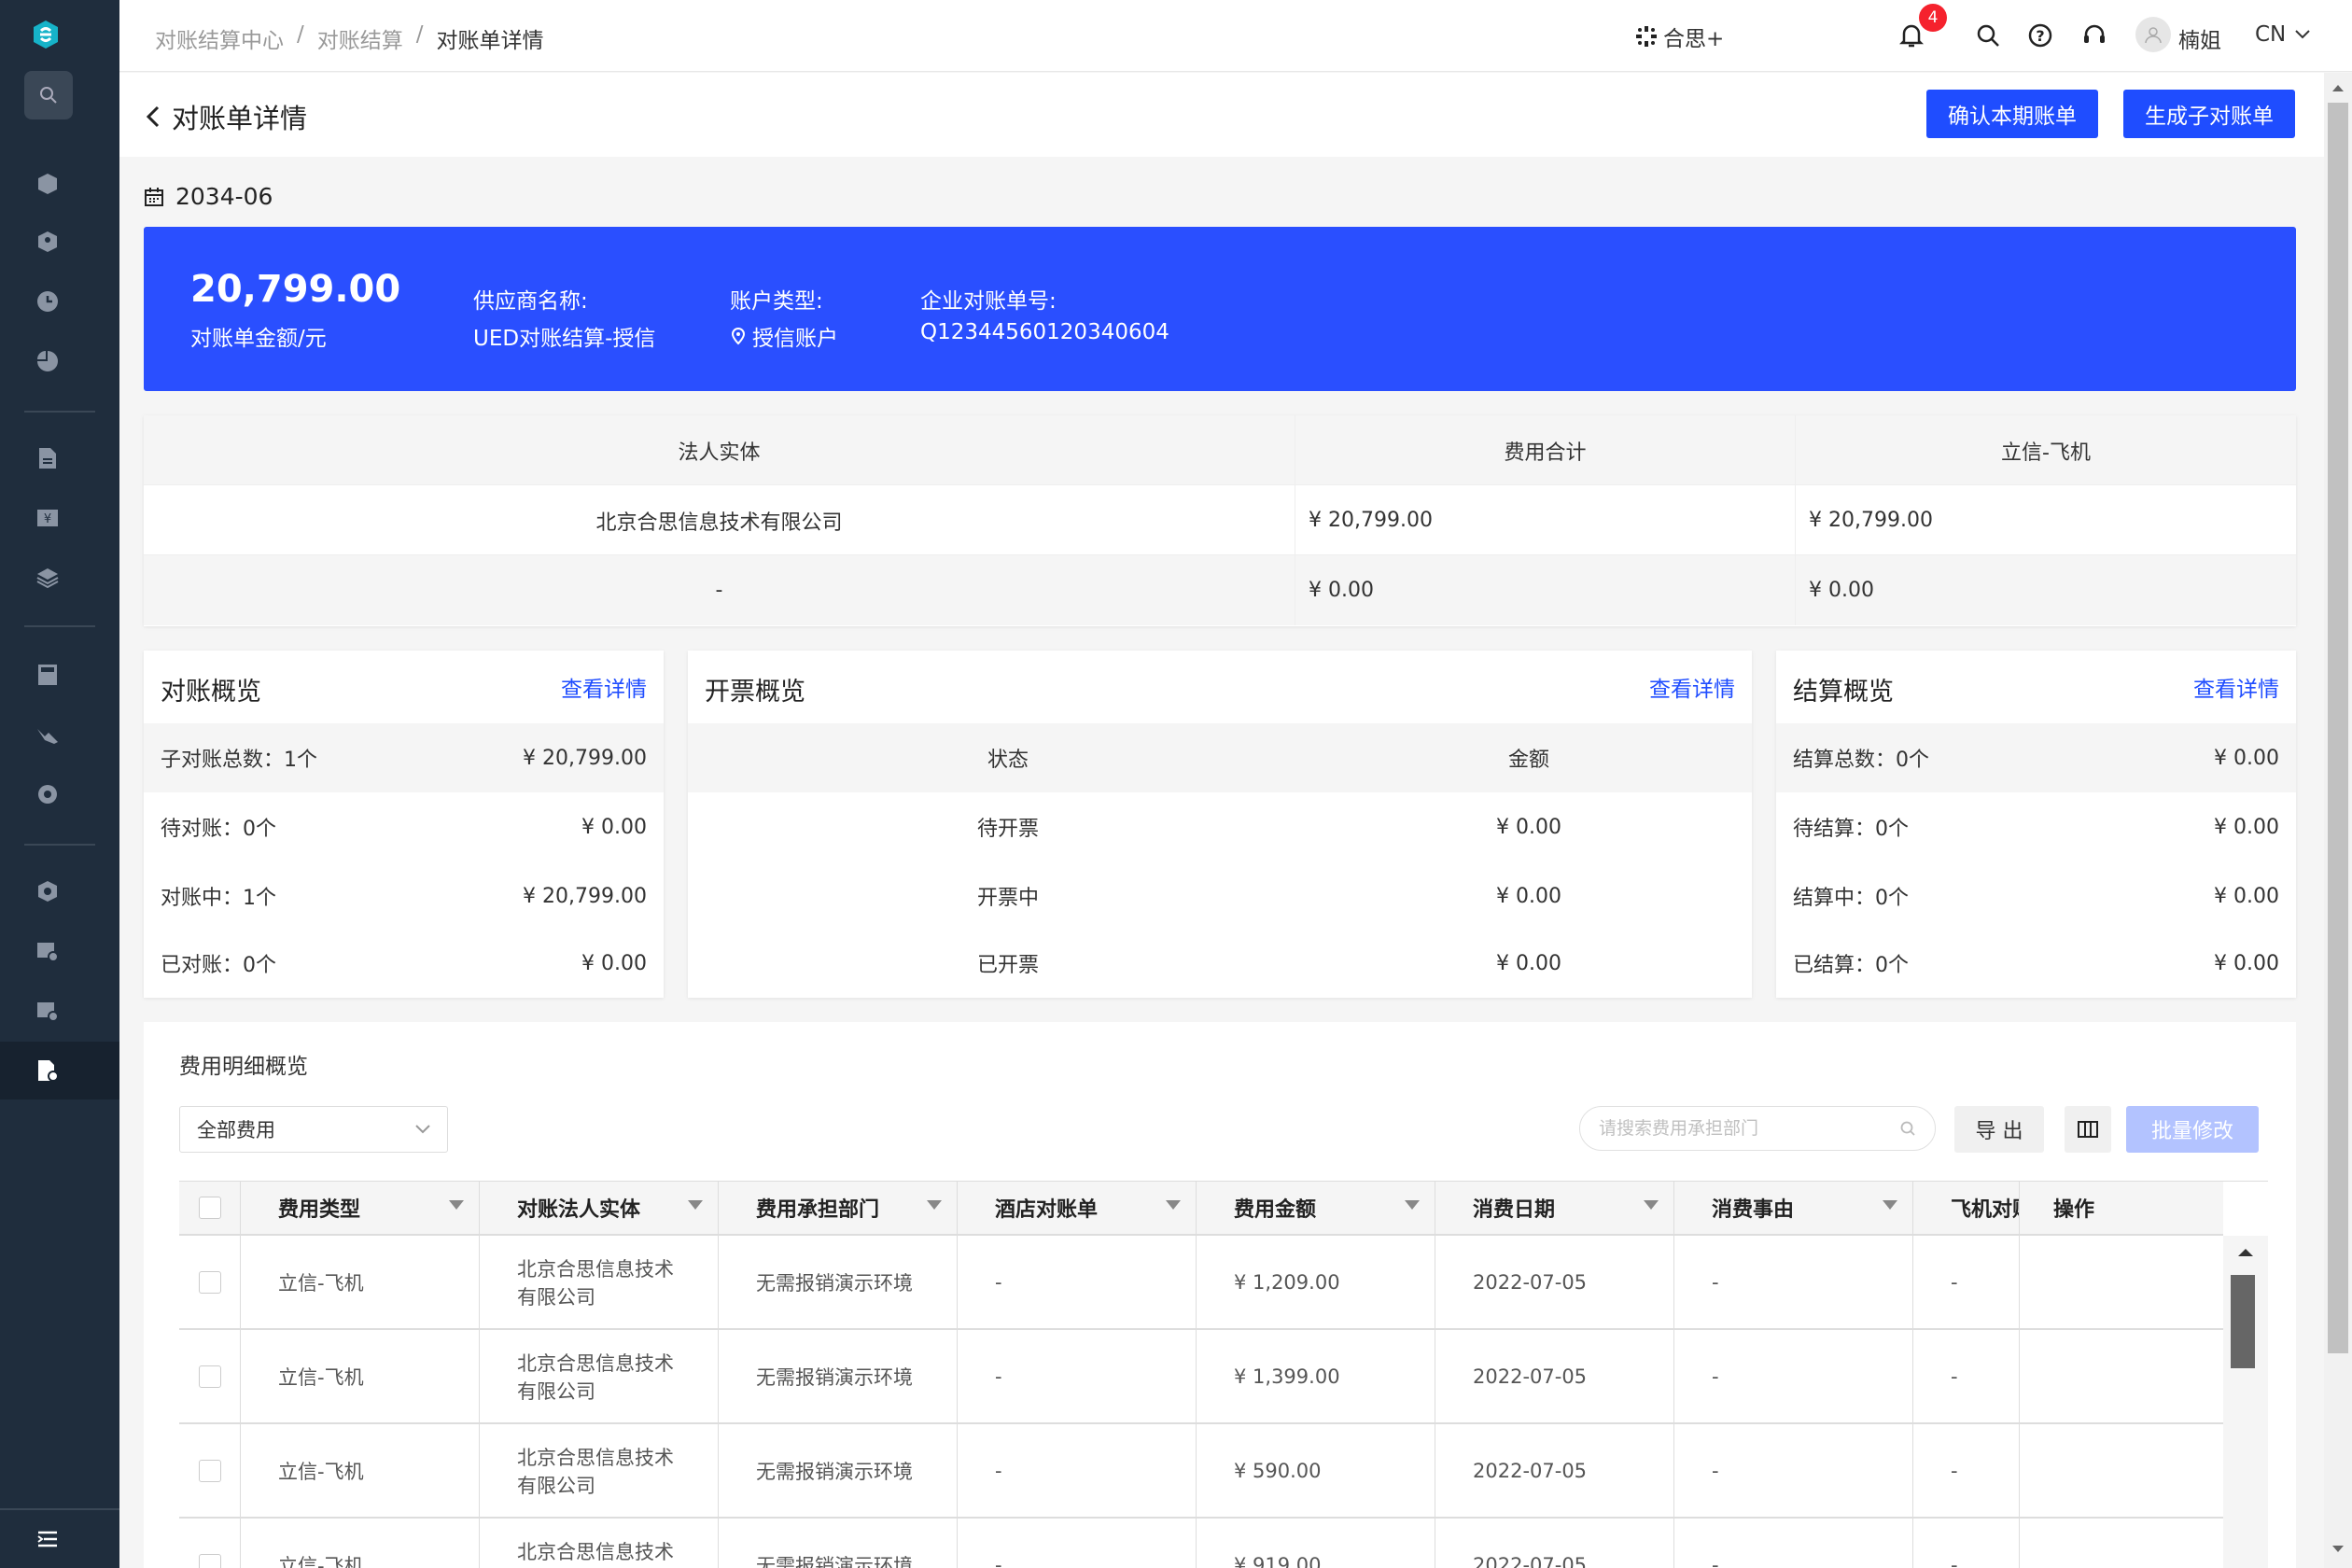 This screenshot has width=2352, height=1568. I want to click on avatar, so click(2153, 34).